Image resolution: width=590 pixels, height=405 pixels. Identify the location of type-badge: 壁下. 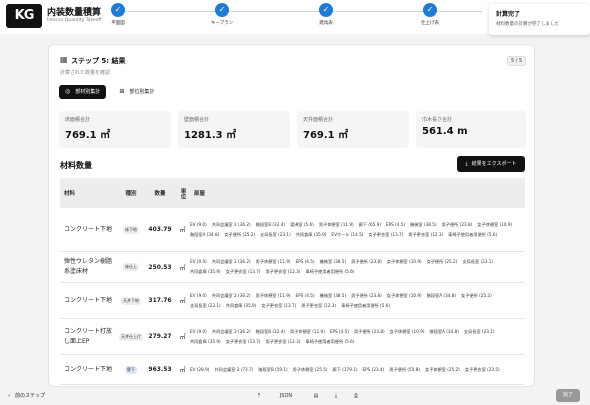
(131, 369).